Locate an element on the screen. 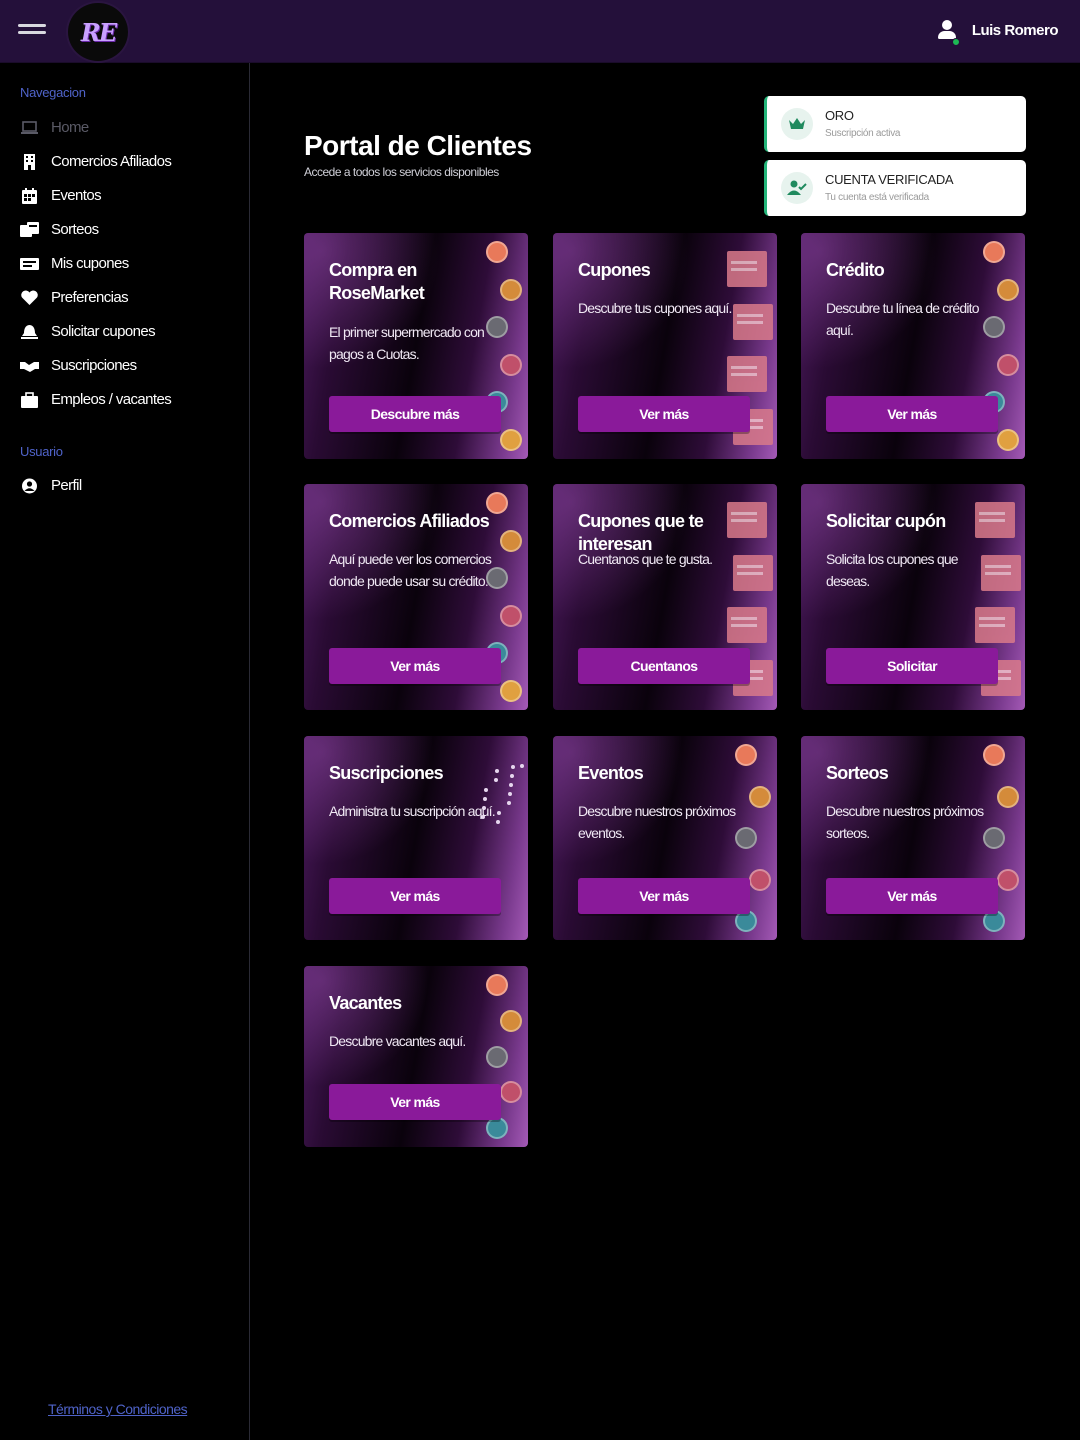 The height and width of the screenshot is (1440, 1080). sidebar-item-preferencias: Preferencias is located at coordinates (74, 297).